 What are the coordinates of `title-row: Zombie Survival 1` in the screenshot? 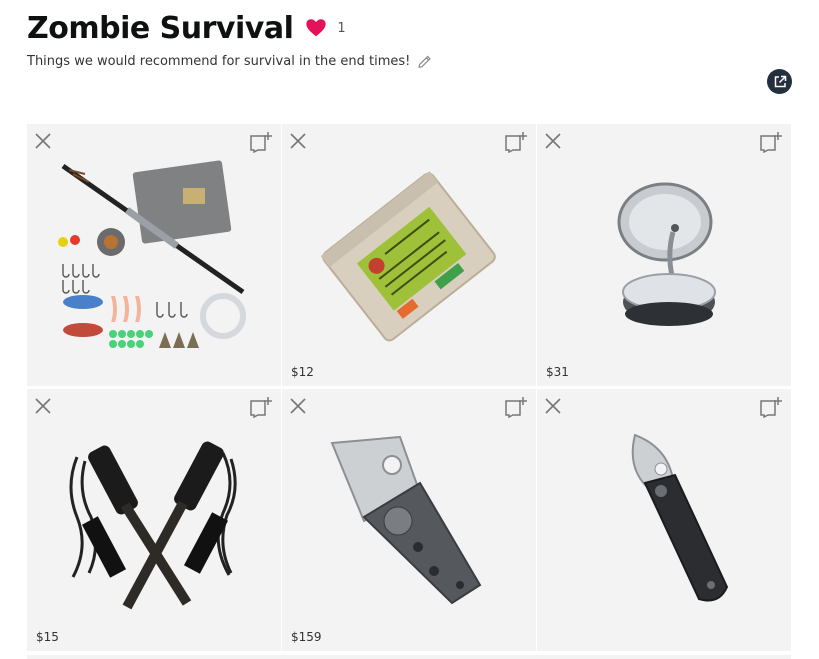 It's located at (407, 28).